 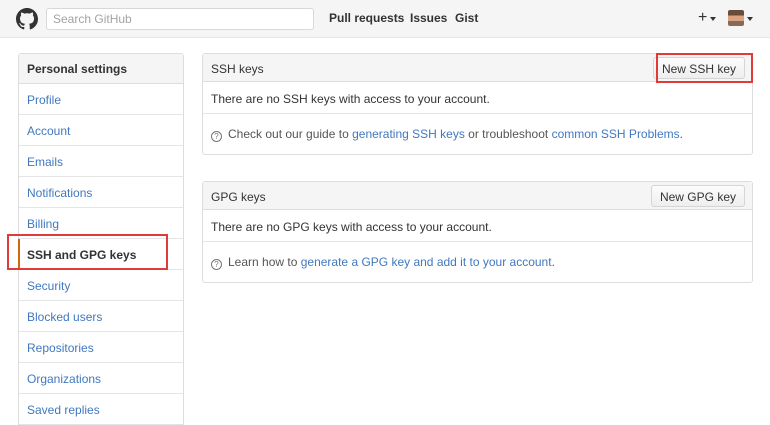 What do you see at coordinates (27, 19) in the screenshot?
I see `github-octocat-icon` at bounding box center [27, 19].